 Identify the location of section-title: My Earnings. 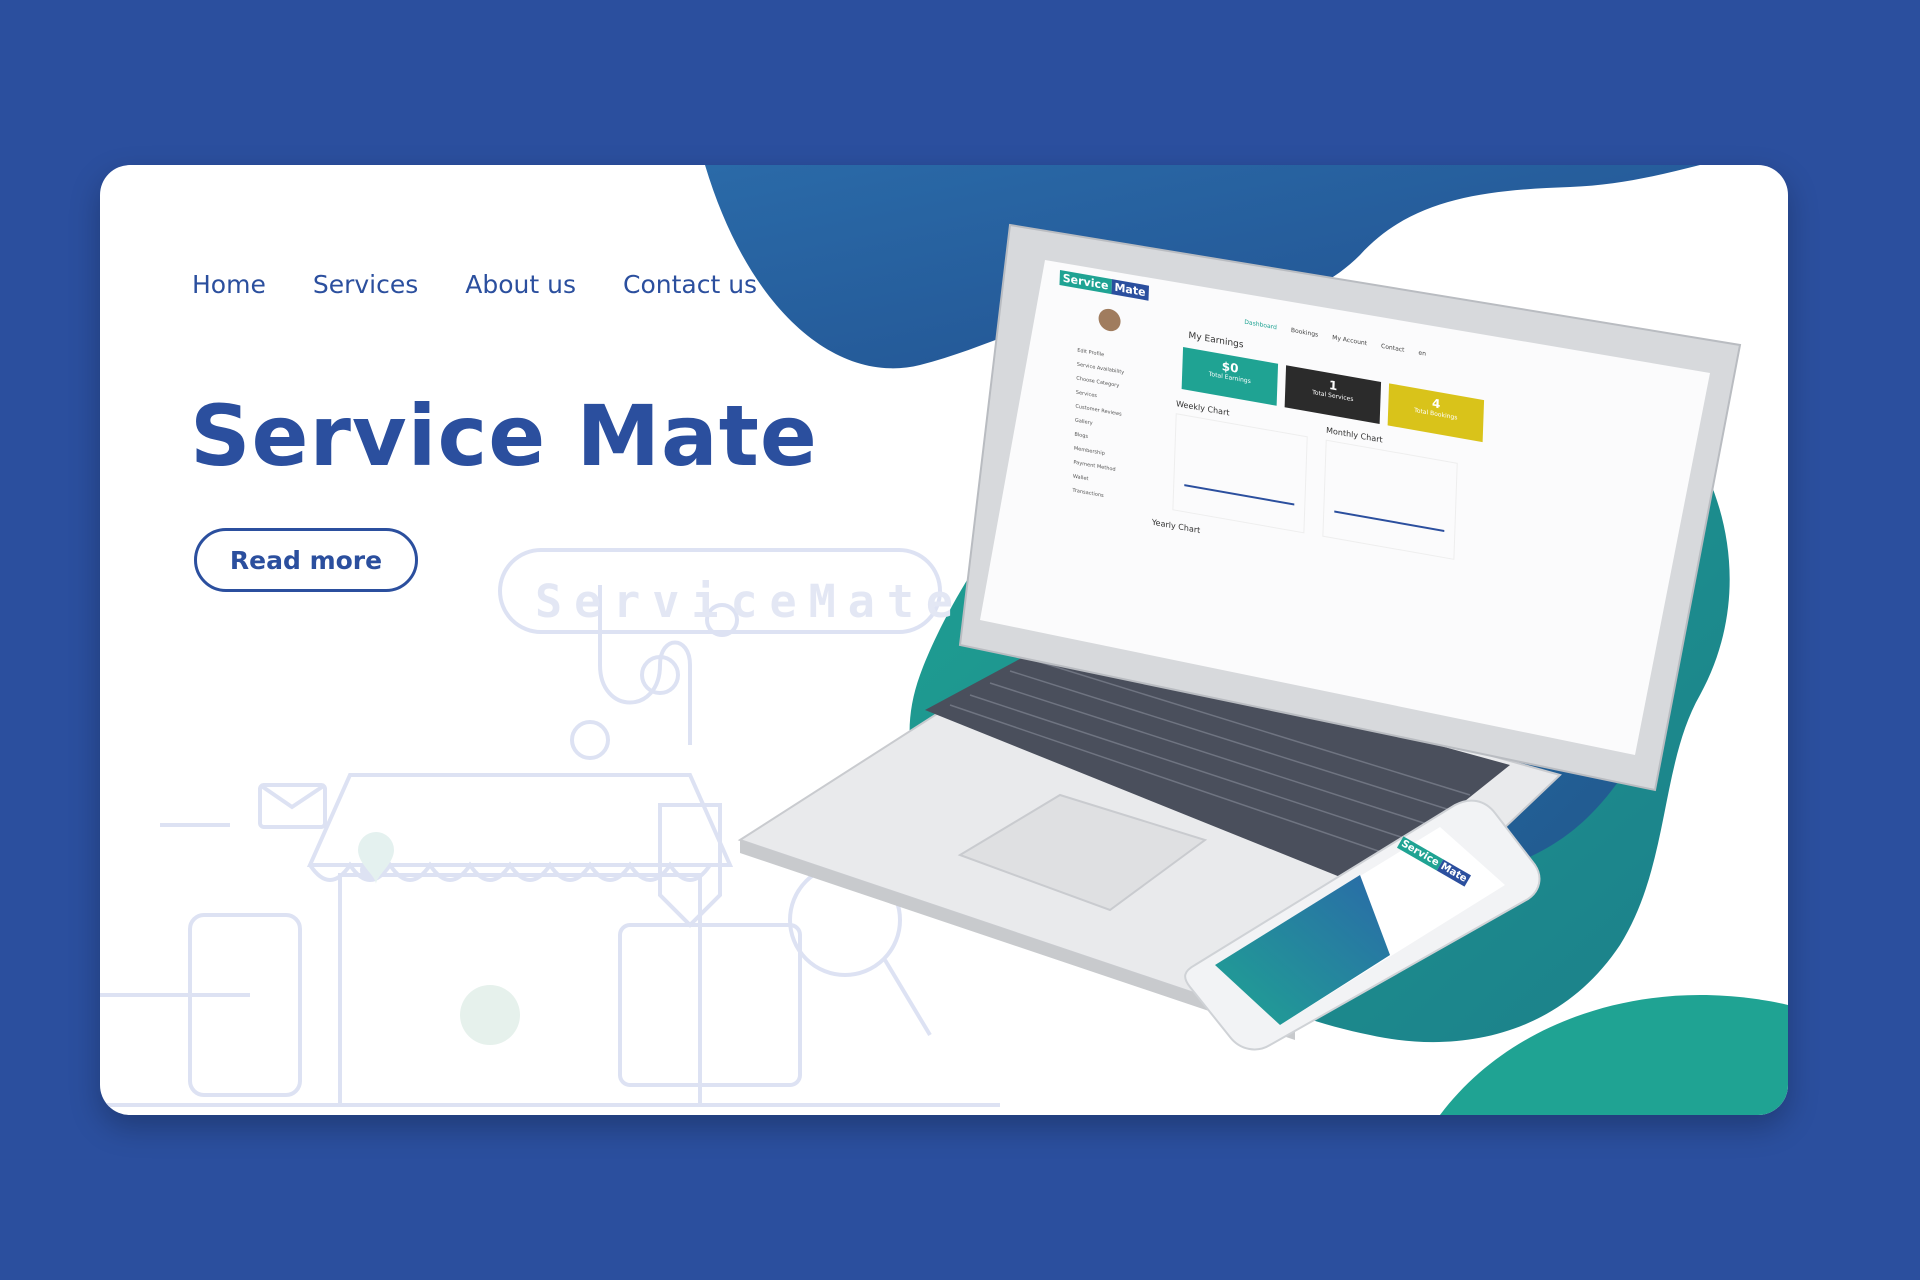
(1216, 340).